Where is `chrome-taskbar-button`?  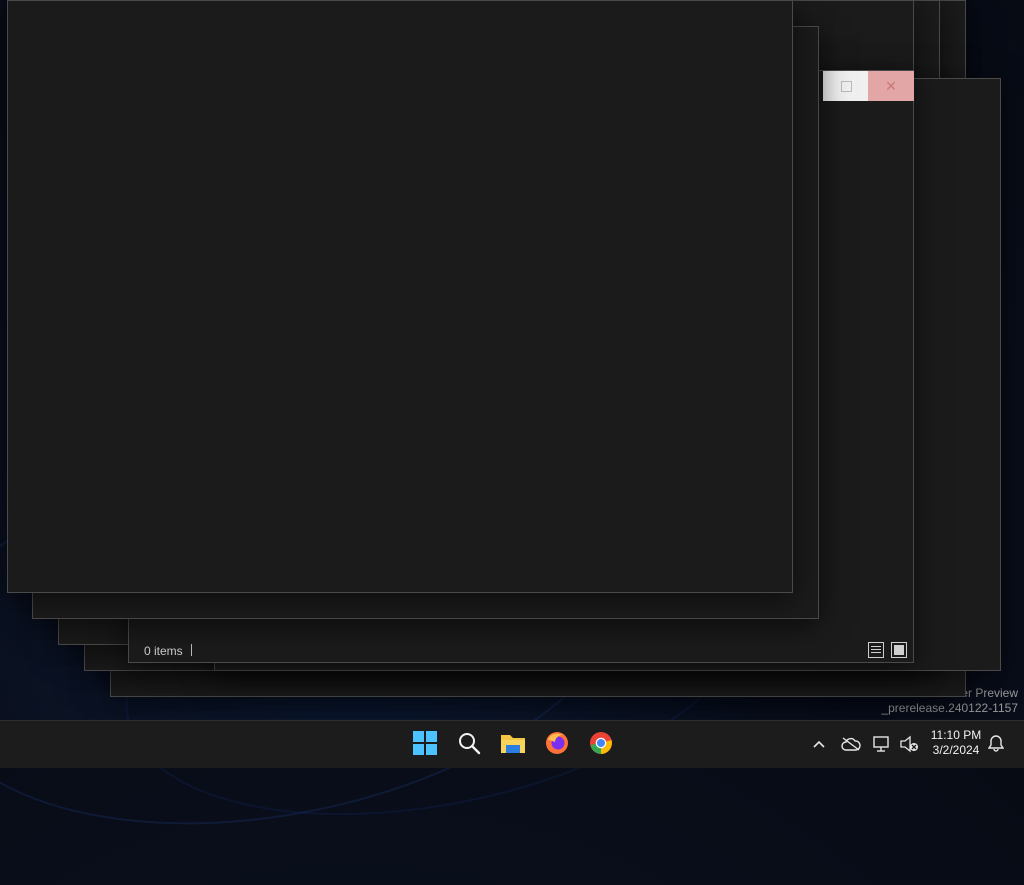 chrome-taskbar-button is located at coordinates (601, 743).